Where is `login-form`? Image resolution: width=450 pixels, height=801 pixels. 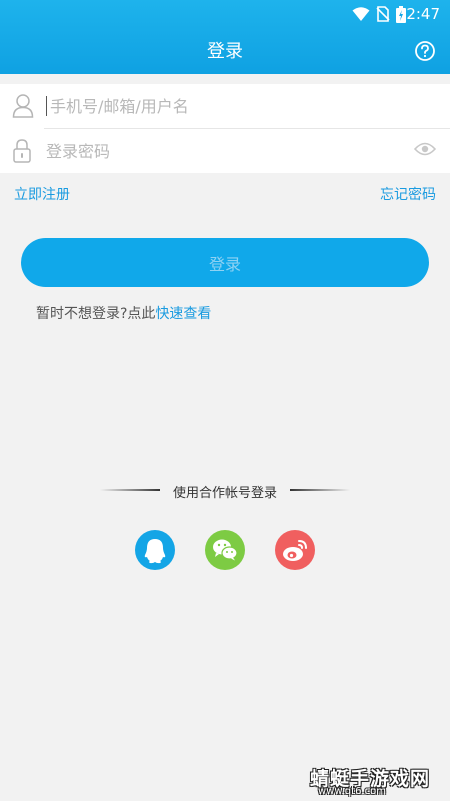 login-form is located at coordinates (225, 128).